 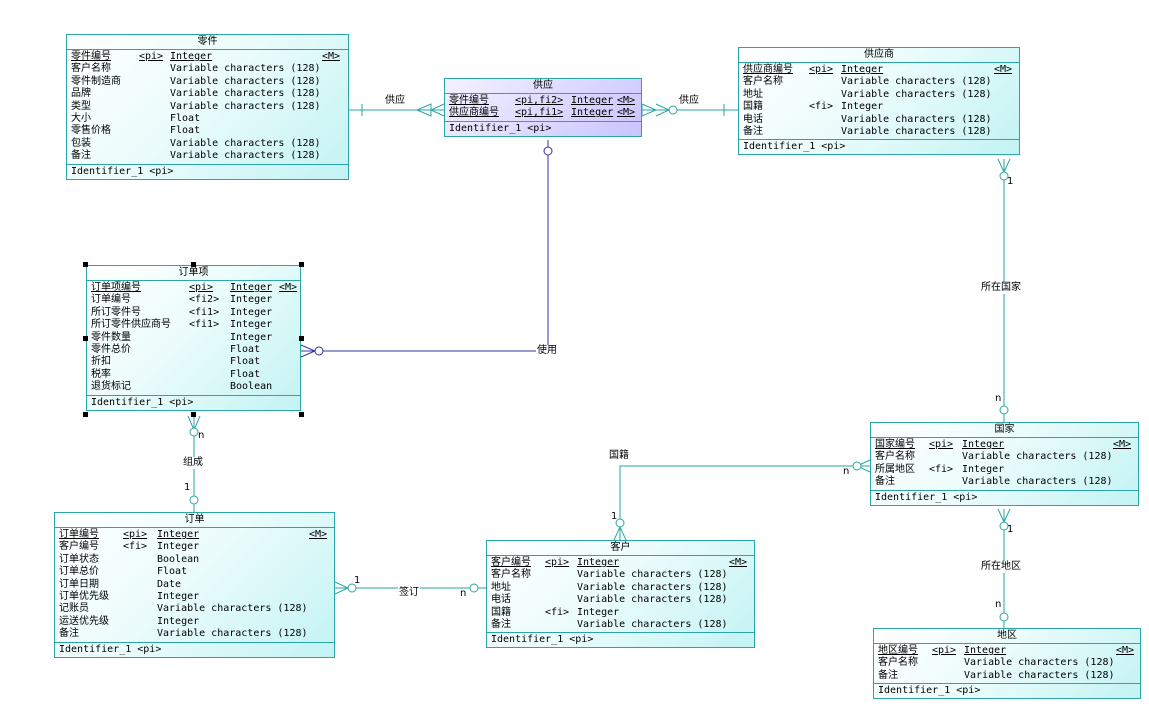 What do you see at coordinates (81, 106) in the screenshot?
I see `attribute-name: 类型` at bounding box center [81, 106].